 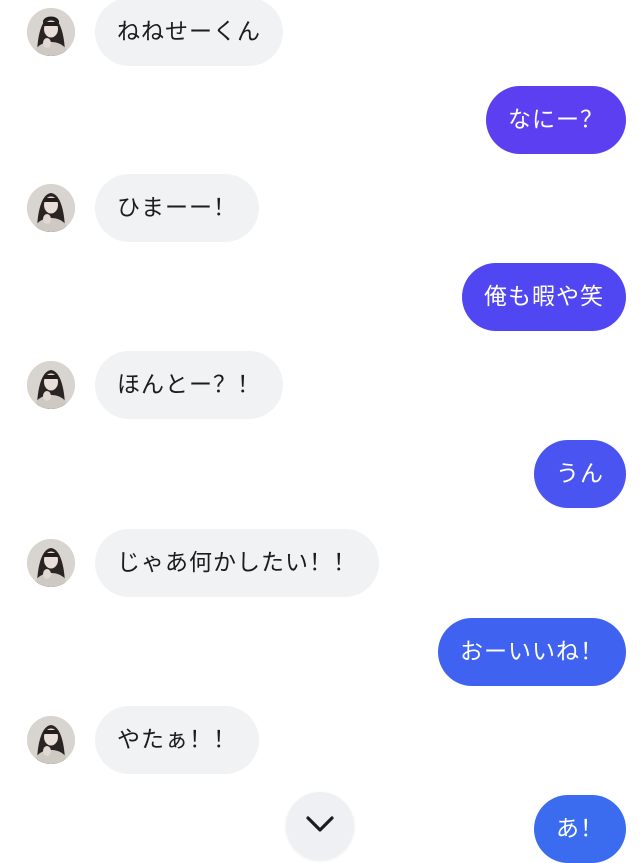 I want to click on outgoing-message: うん, so click(x=580, y=474).